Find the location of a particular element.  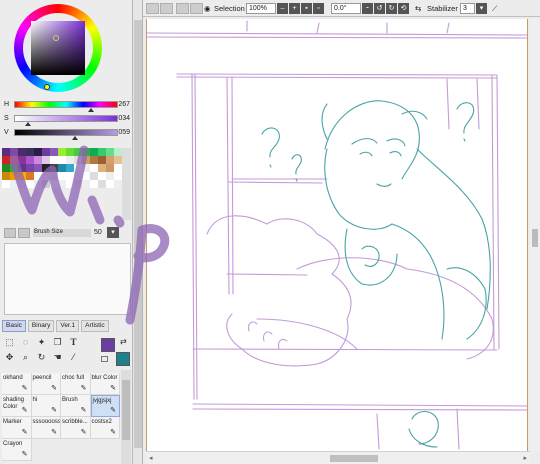

zoom-reset-icon: ▪ is located at coordinates (306, 8).